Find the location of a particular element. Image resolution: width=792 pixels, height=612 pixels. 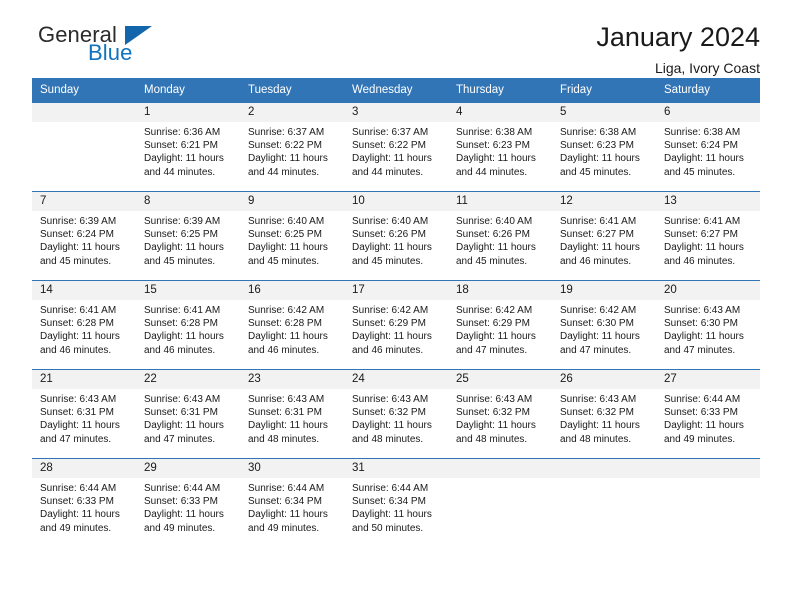

day-number: 5 is located at coordinates (604, 112).